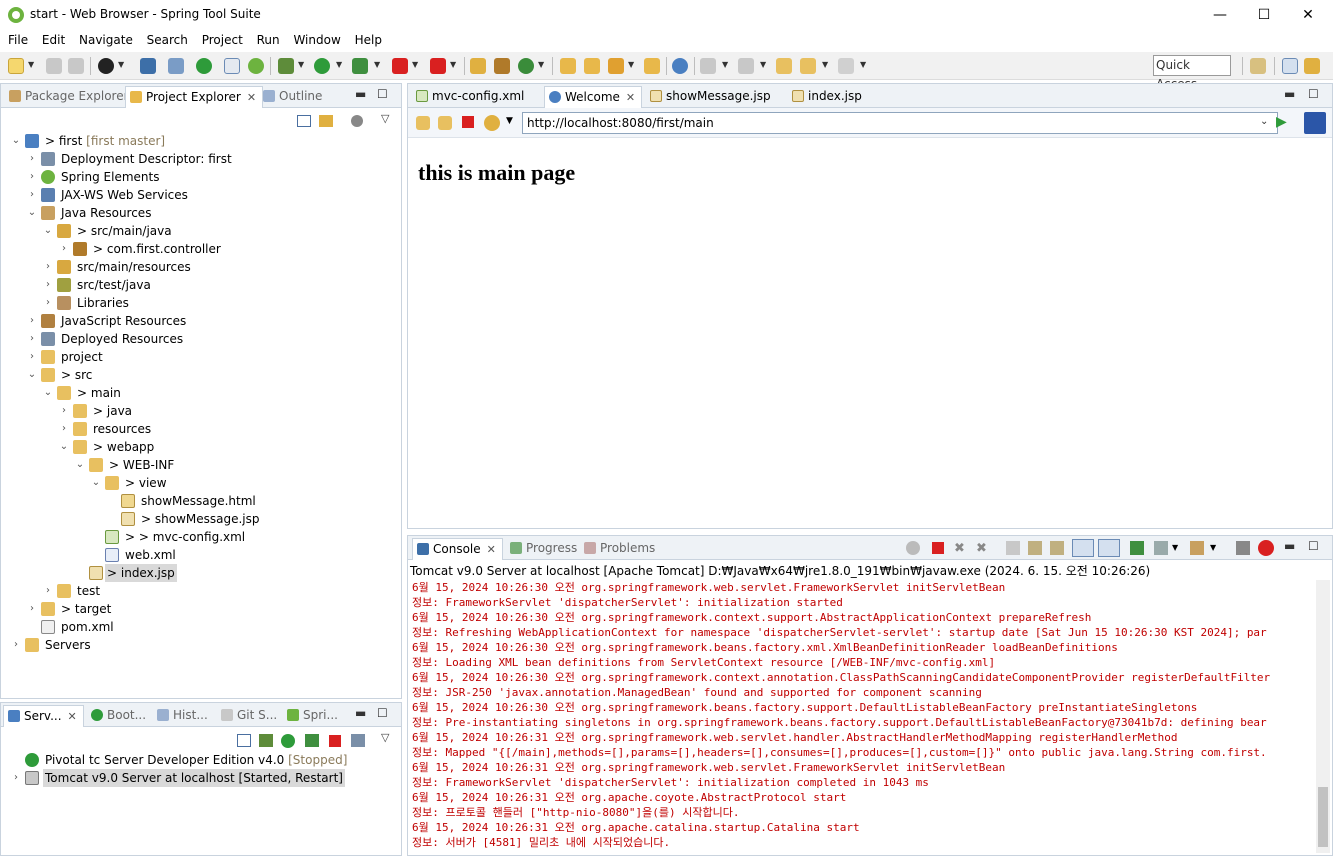  What do you see at coordinates (360, 66) in the screenshot?
I see `run-external-icon` at bounding box center [360, 66].